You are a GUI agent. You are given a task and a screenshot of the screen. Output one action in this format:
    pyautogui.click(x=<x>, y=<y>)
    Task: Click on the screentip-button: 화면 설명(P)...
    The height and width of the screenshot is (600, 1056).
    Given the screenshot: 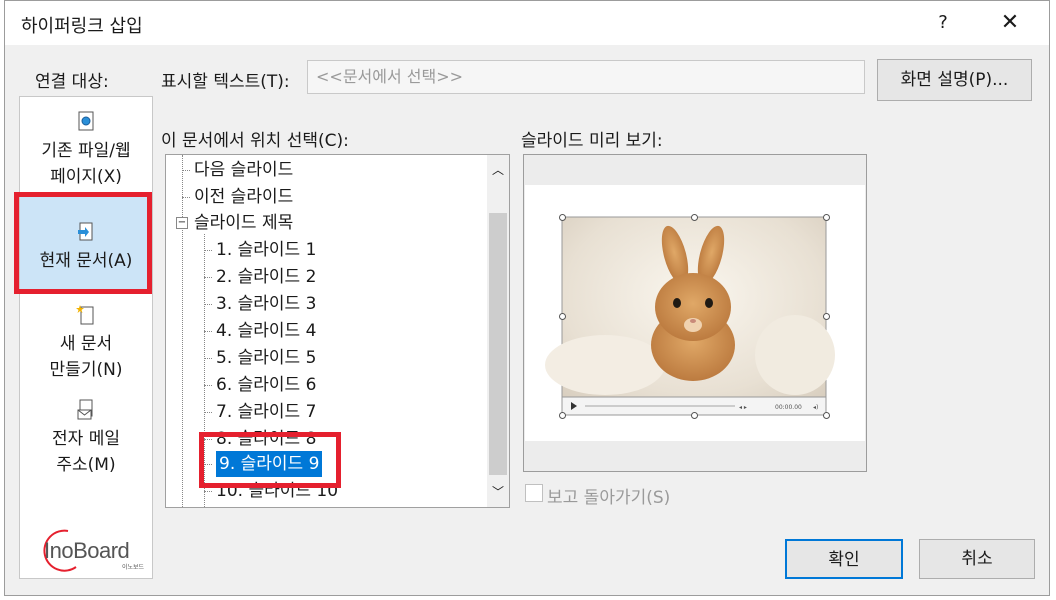 What is the action you would take?
    pyautogui.click(x=954, y=80)
    